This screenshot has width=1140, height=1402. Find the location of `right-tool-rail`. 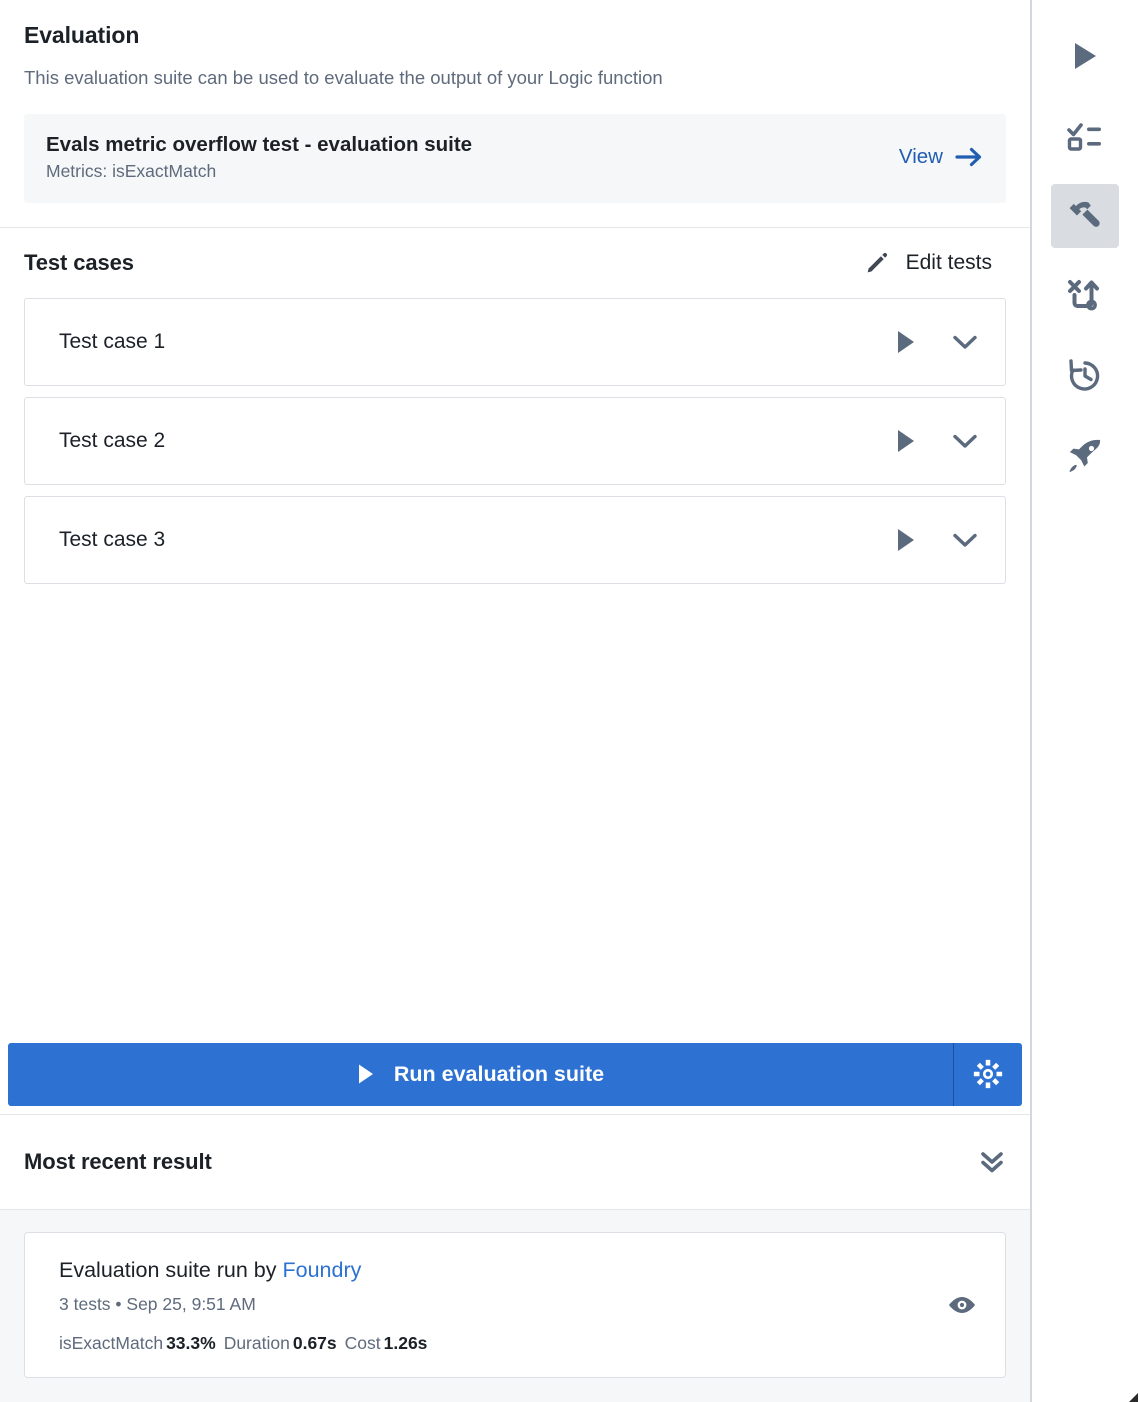

right-tool-rail is located at coordinates (1085, 701).